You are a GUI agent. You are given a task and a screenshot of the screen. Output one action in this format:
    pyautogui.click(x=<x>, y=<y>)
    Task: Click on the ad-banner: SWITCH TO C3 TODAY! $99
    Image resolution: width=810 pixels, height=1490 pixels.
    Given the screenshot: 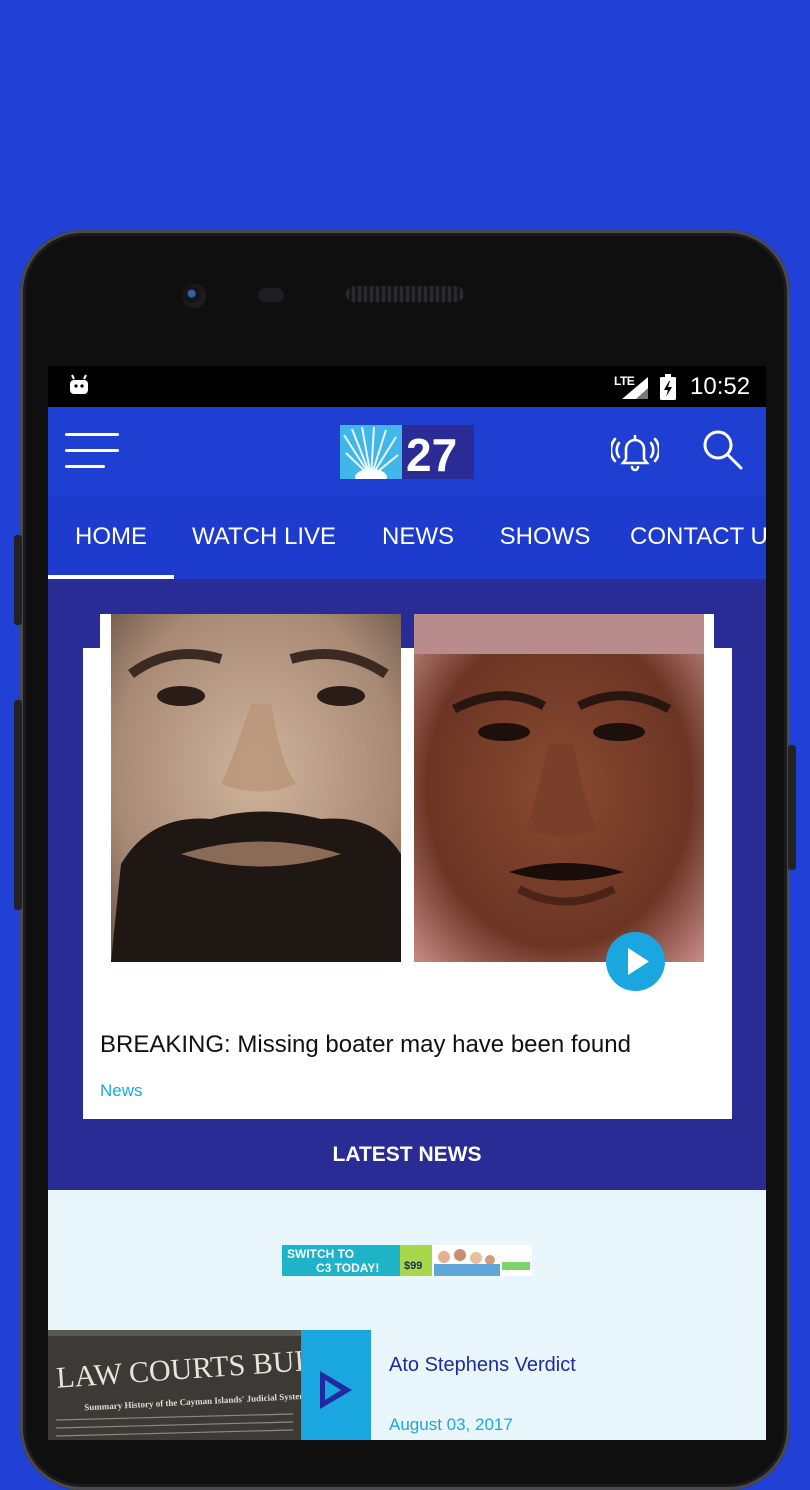 What is the action you would take?
    pyautogui.click(x=407, y=1260)
    